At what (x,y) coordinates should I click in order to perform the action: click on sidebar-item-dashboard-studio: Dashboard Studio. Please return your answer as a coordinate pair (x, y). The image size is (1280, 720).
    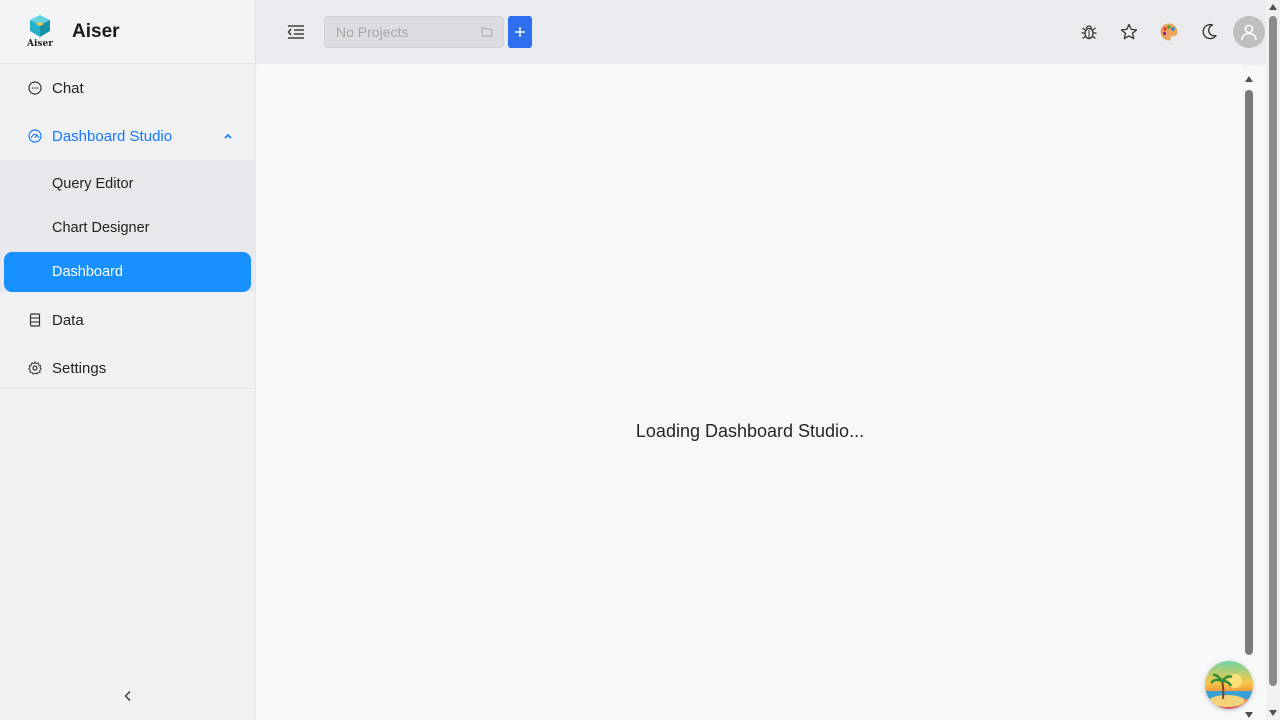
    Looking at the image, I should click on (127, 136).